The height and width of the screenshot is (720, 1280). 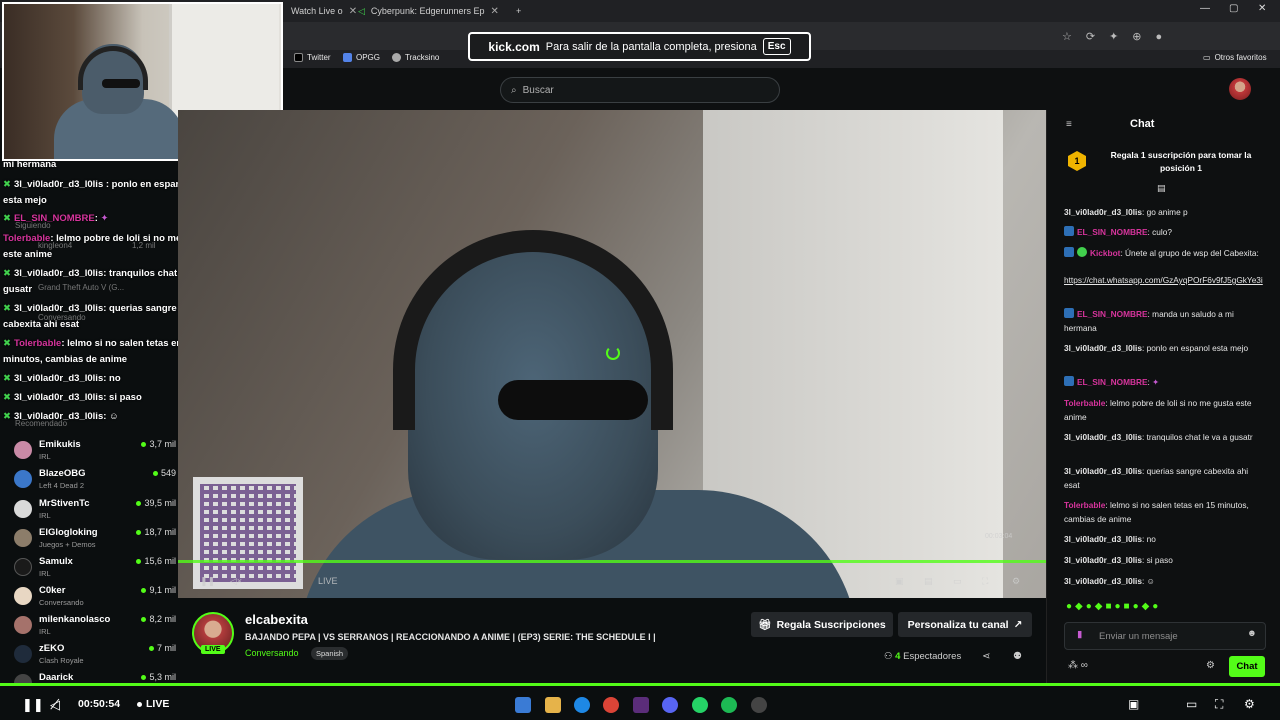 What do you see at coordinates (1191, 704) in the screenshot?
I see `pip-icon: ▭` at bounding box center [1191, 704].